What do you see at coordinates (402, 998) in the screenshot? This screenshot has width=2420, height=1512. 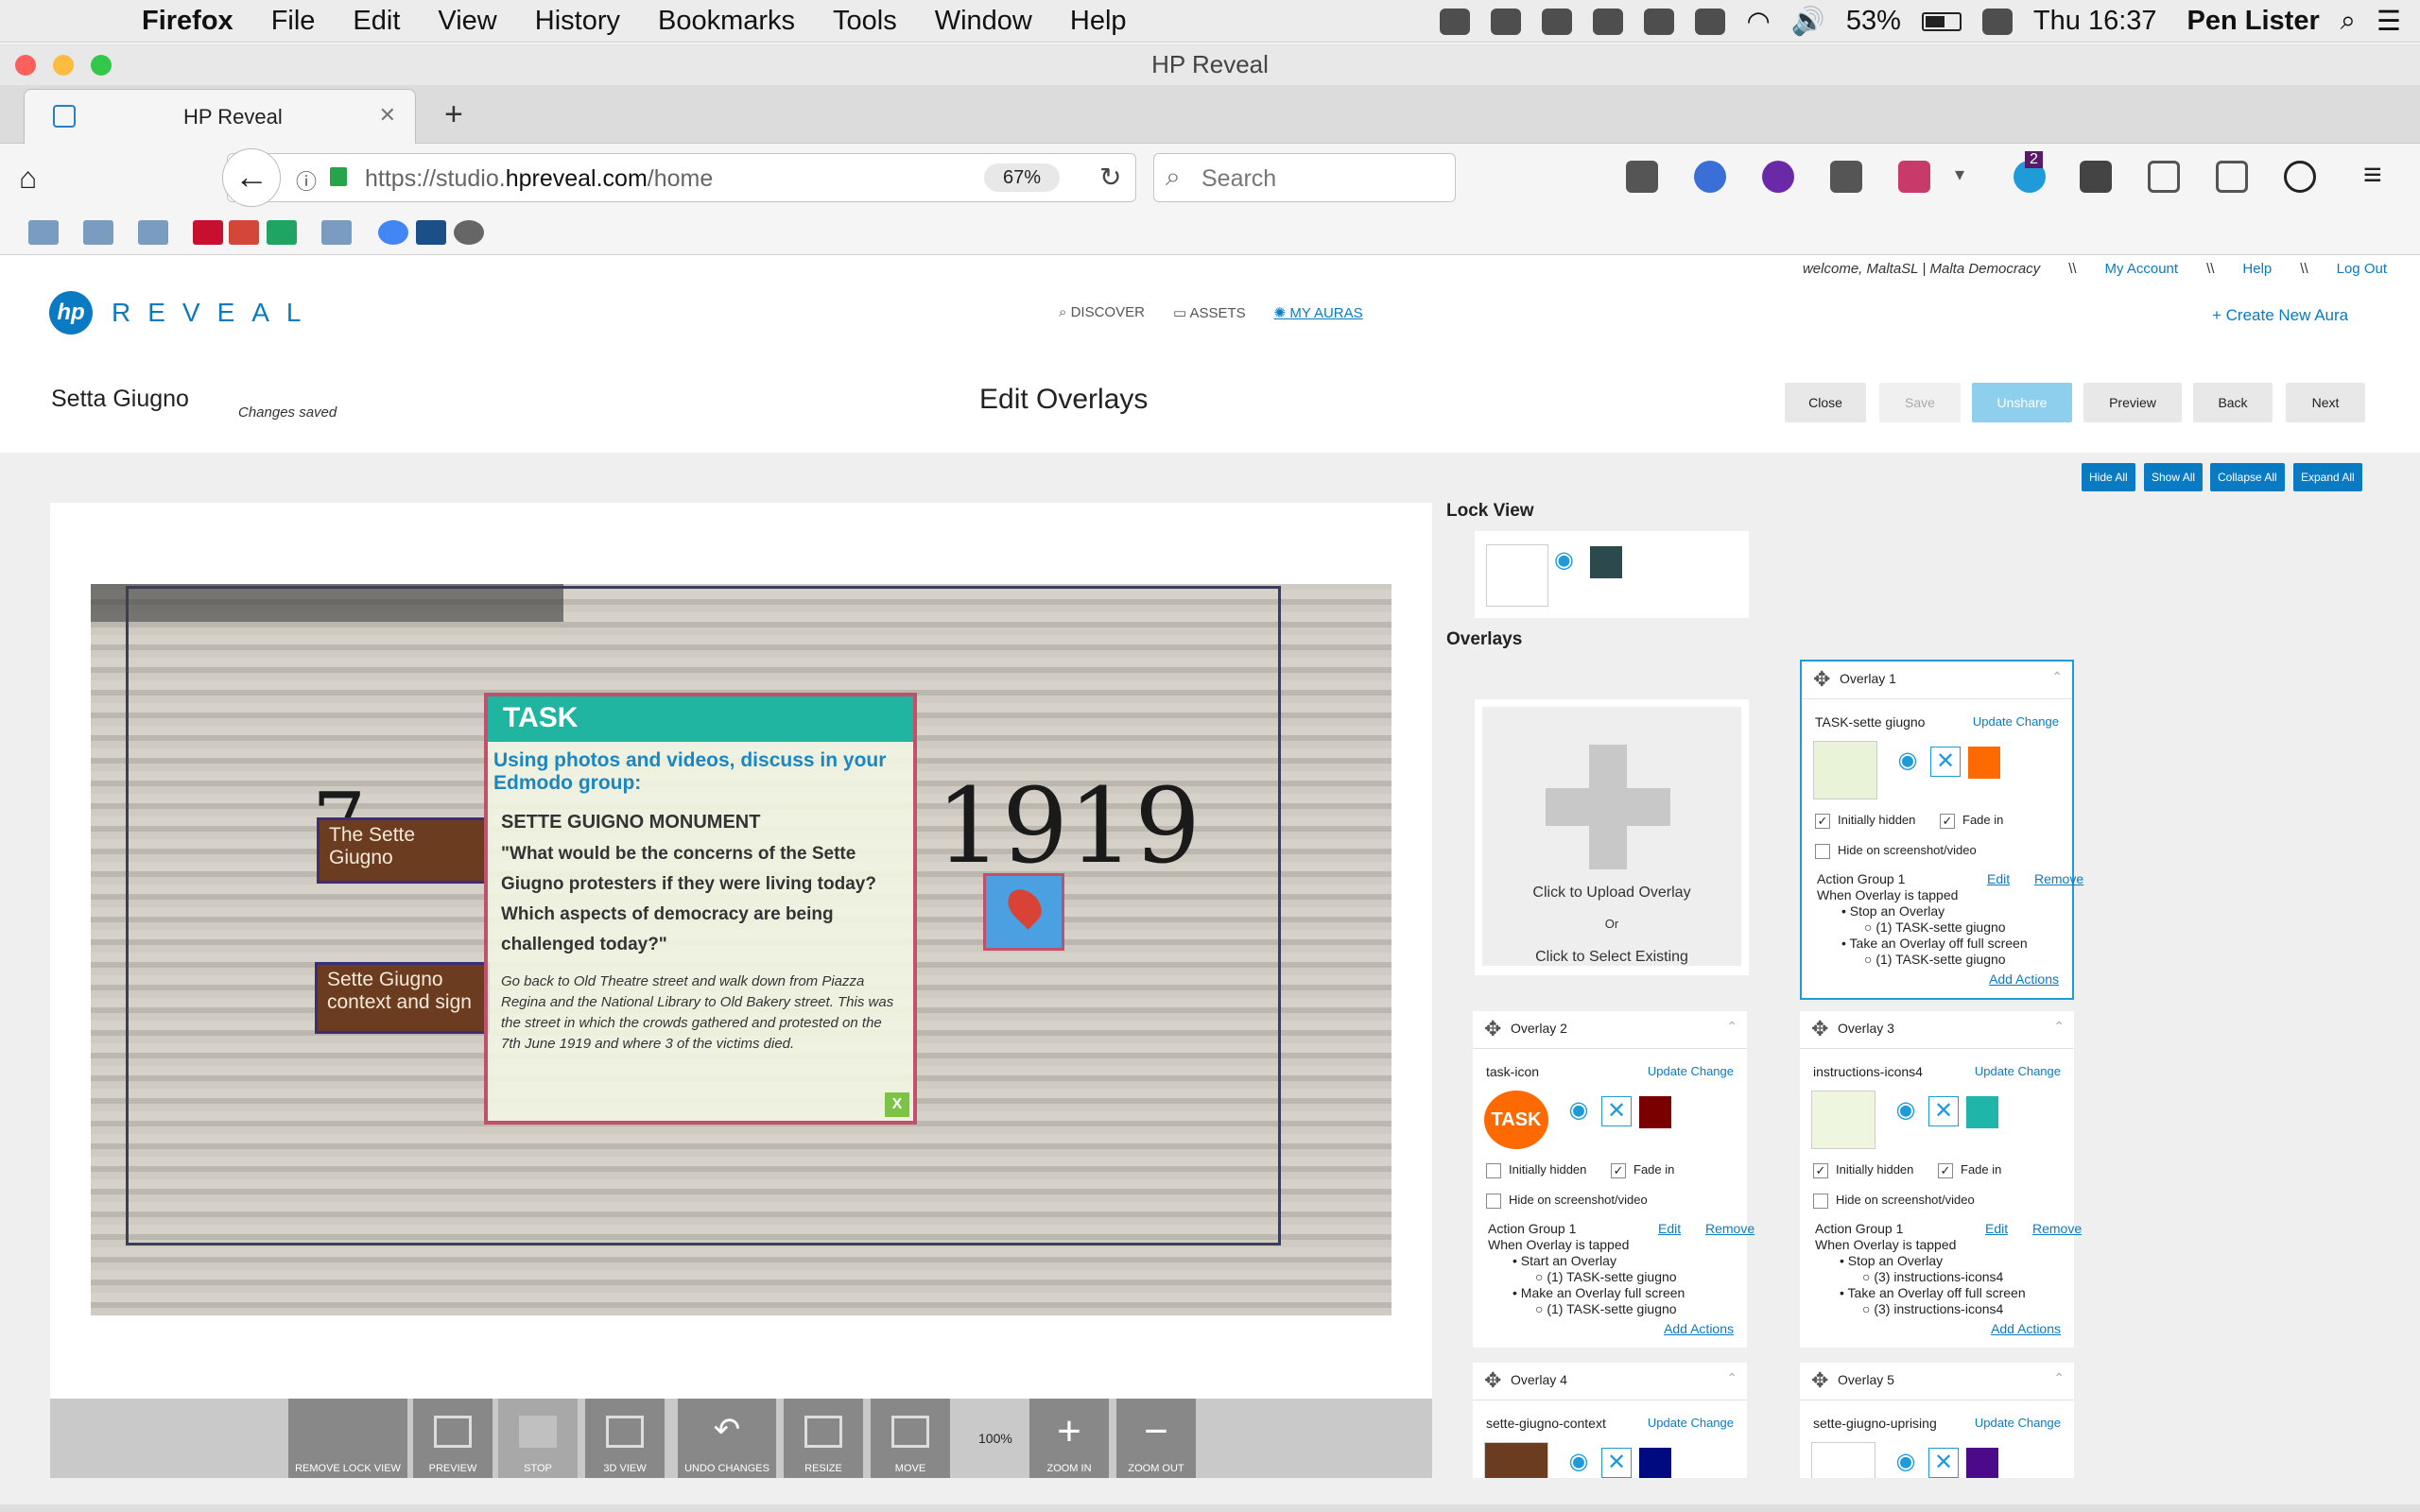 I see `overlay-context-and-sign: Sette Giugno context and sign` at bounding box center [402, 998].